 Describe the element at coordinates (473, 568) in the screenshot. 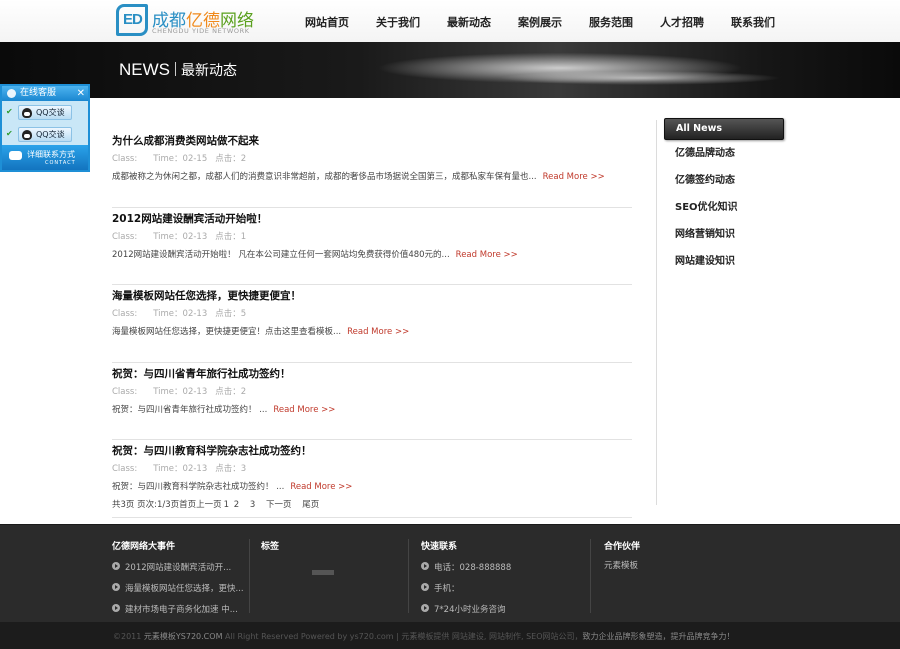

I see `footer-phone-text: 电话：028-888888` at that location.